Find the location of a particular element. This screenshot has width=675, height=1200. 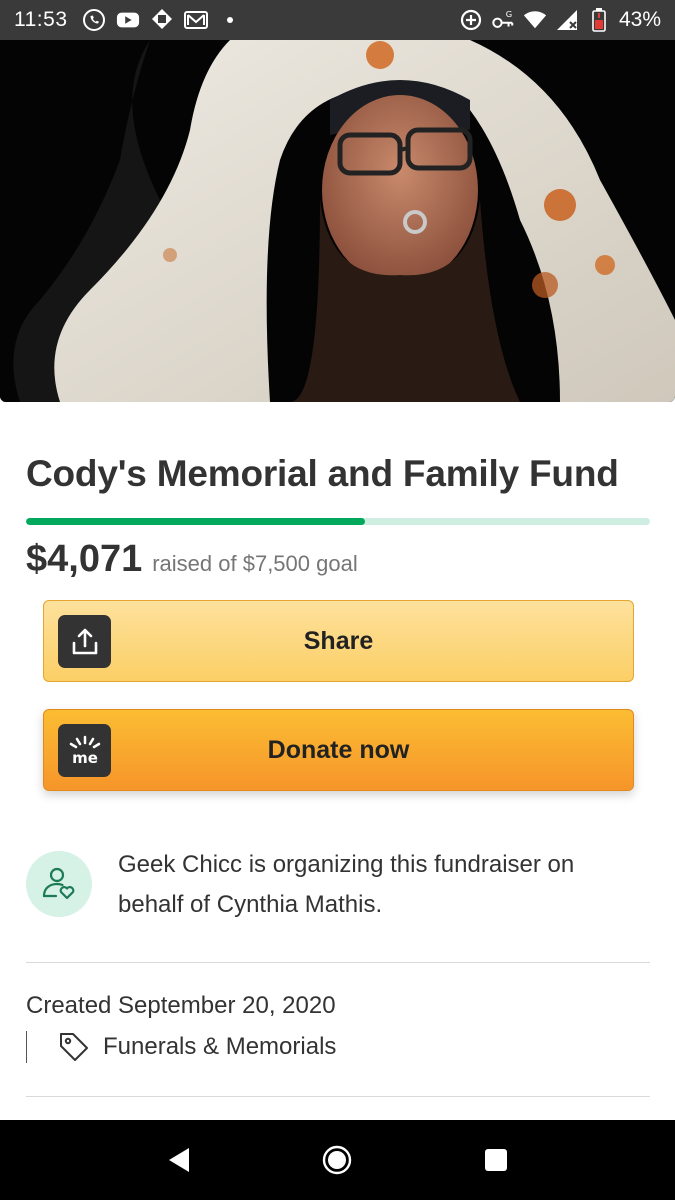

bank-icon is located at coordinates (162, 20).